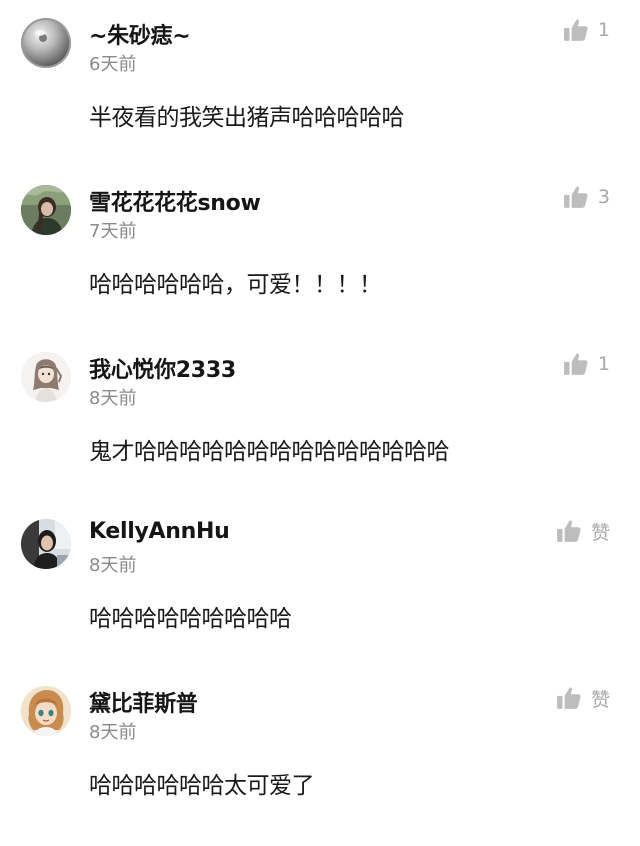  I want to click on comment-text: 鬼才哈哈哈哈哈哈哈哈哈哈哈哈哈哈, so click(269, 452).